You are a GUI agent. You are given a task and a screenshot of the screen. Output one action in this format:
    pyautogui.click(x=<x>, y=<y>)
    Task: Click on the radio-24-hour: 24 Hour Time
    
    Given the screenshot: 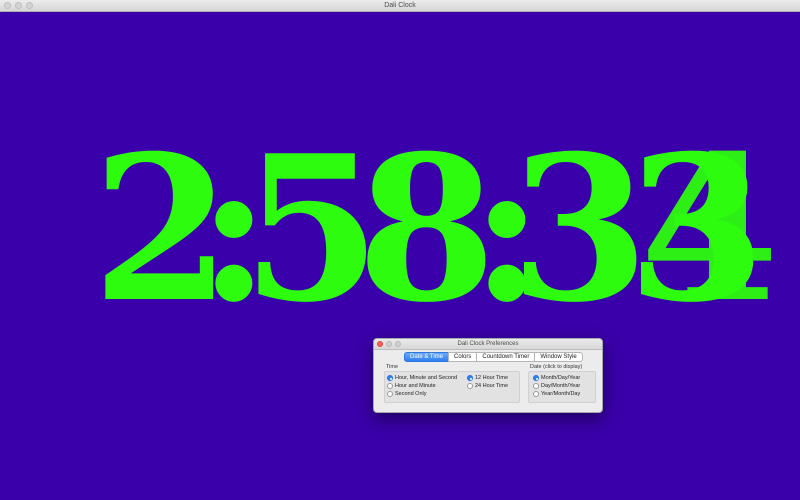 What is the action you would take?
    pyautogui.click(x=487, y=386)
    